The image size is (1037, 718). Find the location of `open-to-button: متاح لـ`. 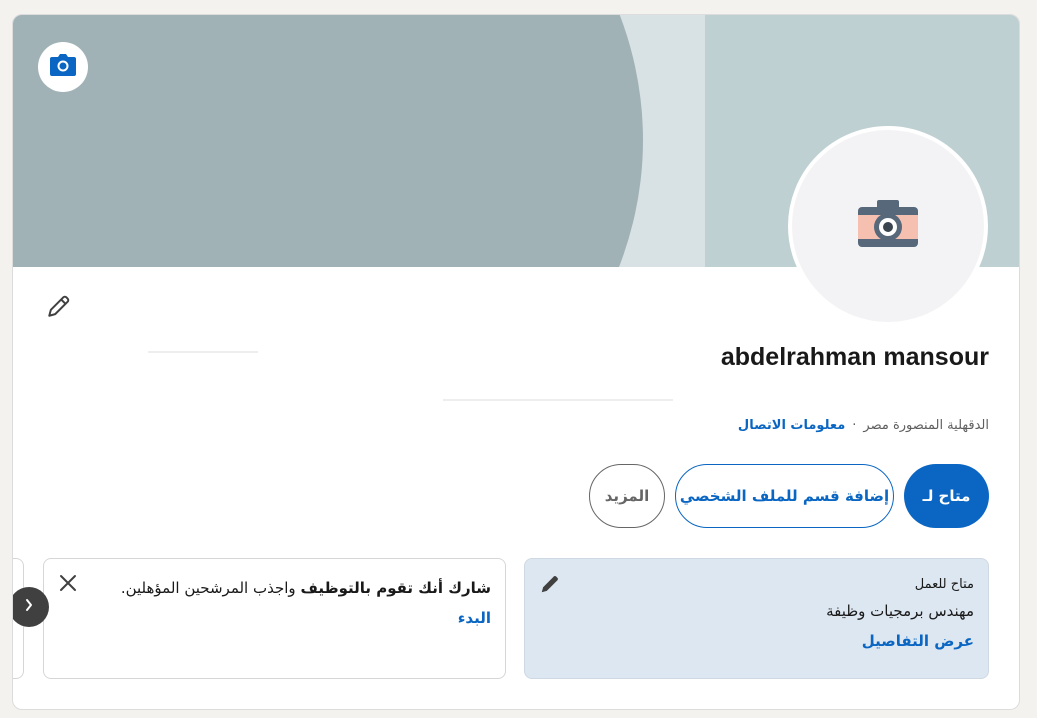

open-to-button: متاح لـ is located at coordinates (946, 496).